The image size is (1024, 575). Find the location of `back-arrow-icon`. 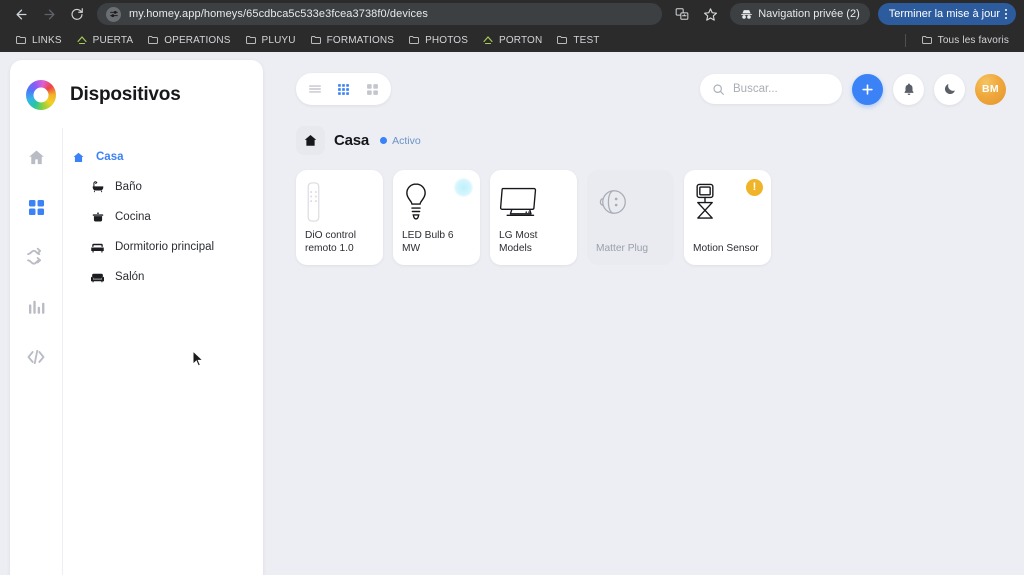

back-arrow-icon is located at coordinates (21, 14).